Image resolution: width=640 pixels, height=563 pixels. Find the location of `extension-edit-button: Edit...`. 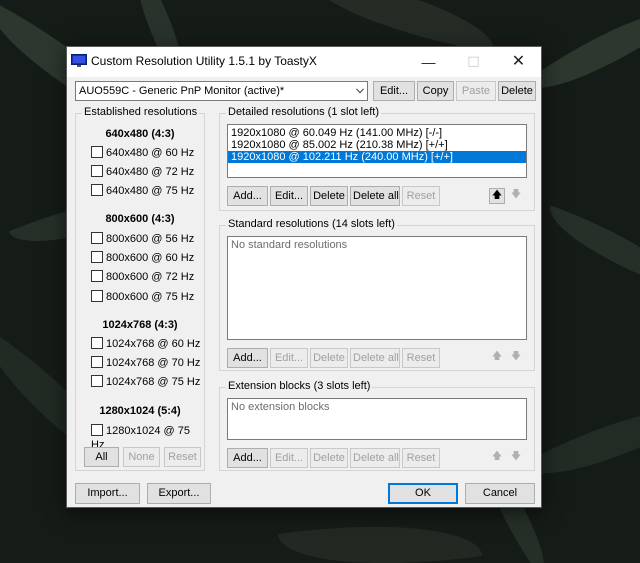

extension-edit-button: Edit... is located at coordinates (289, 458).